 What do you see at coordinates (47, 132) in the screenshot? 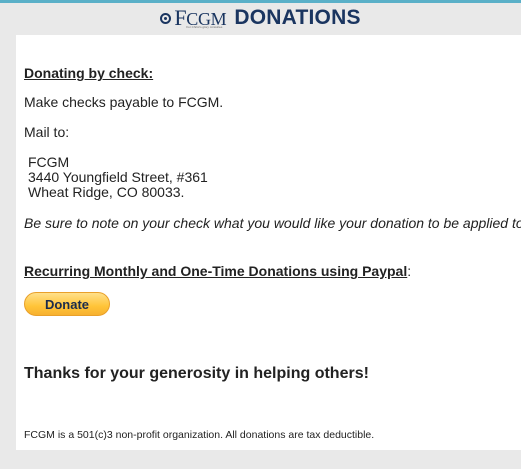
I see `mail-to-label: Mail to:` at bounding box center [47, 132].